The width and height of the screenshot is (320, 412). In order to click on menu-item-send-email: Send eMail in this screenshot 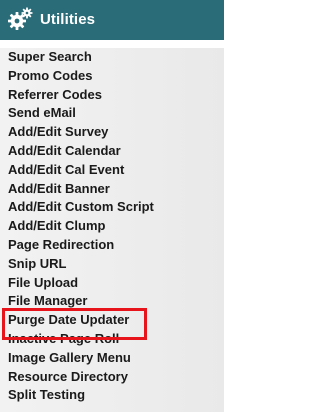, I will do `click(112, 113)`.